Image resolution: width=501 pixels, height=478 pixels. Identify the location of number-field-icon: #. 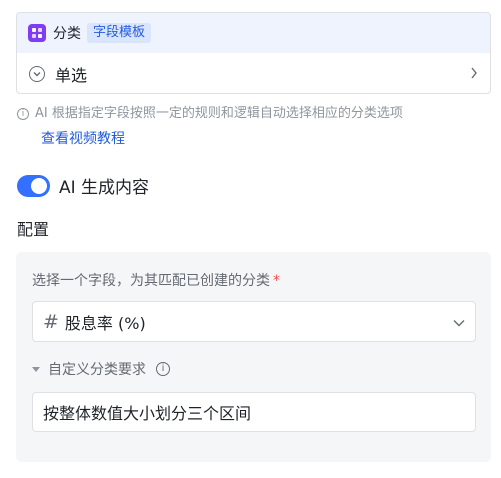
(51, 321).